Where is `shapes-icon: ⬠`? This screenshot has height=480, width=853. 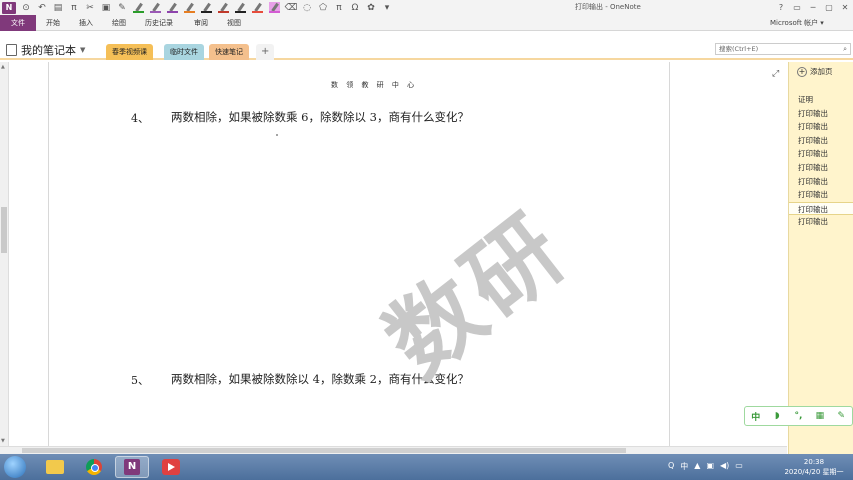
shapes-icon: ⬠ is located at coordinates (323, 7).